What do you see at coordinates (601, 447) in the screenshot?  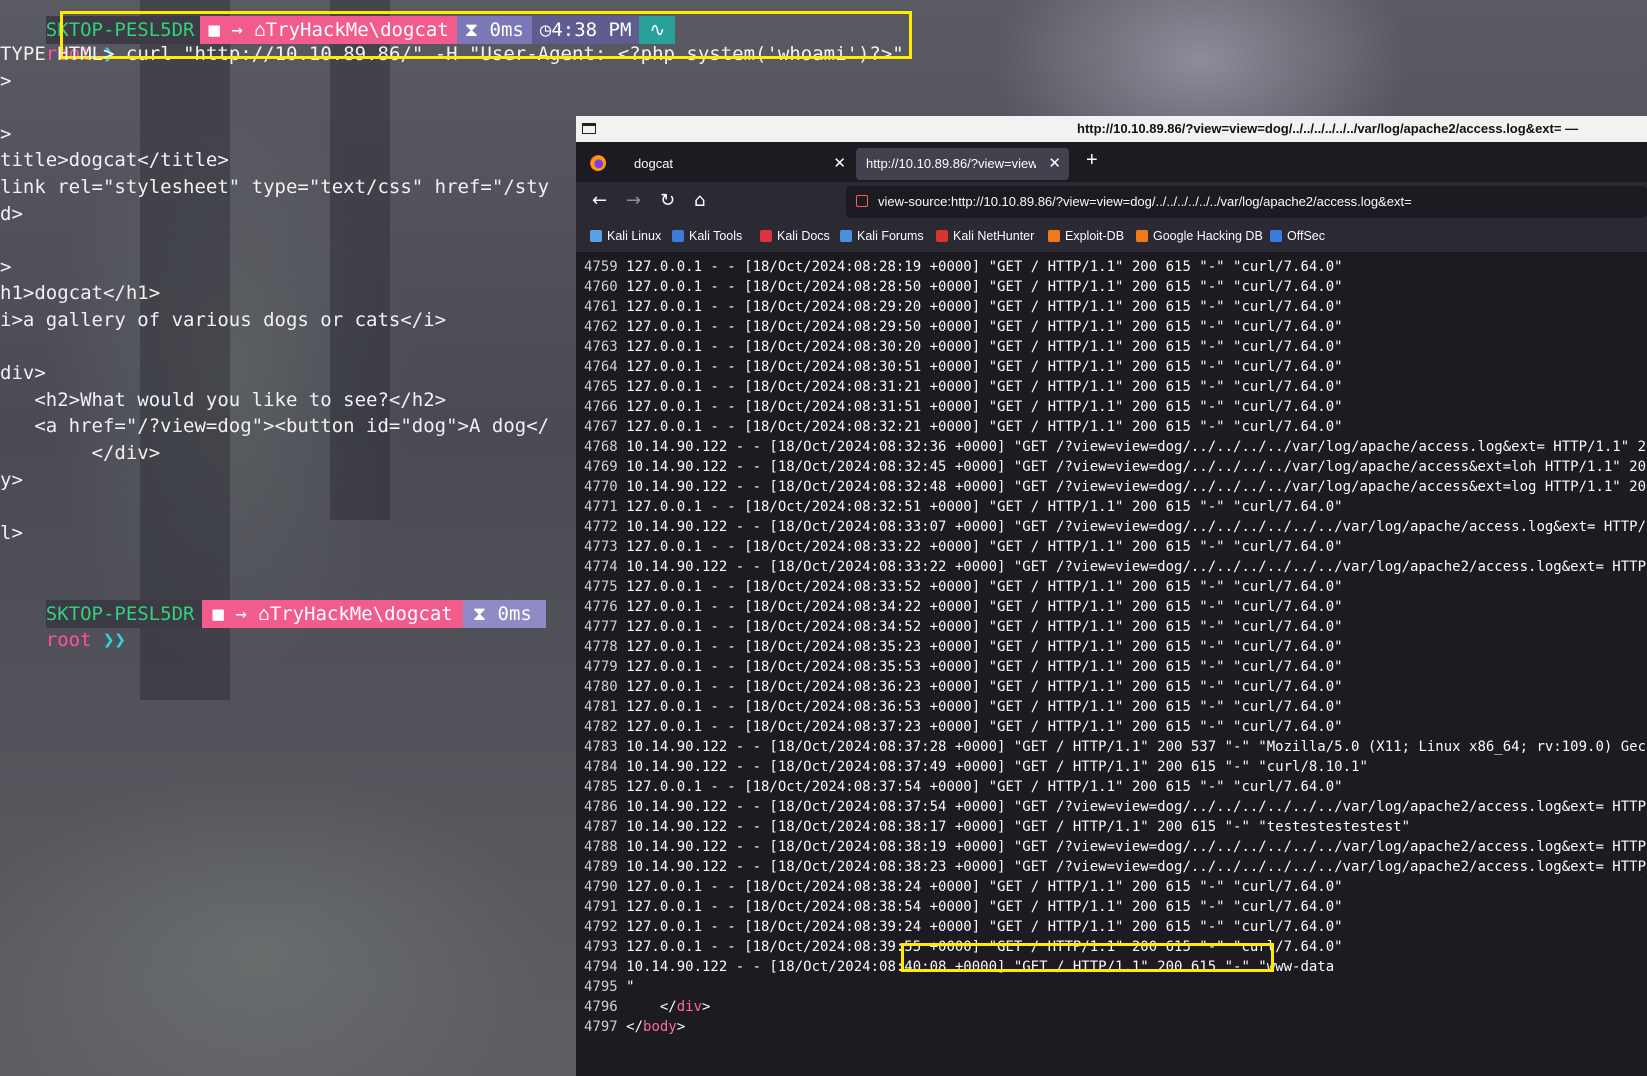 I see `line-number: 4768` at bounding box center [601, 447].